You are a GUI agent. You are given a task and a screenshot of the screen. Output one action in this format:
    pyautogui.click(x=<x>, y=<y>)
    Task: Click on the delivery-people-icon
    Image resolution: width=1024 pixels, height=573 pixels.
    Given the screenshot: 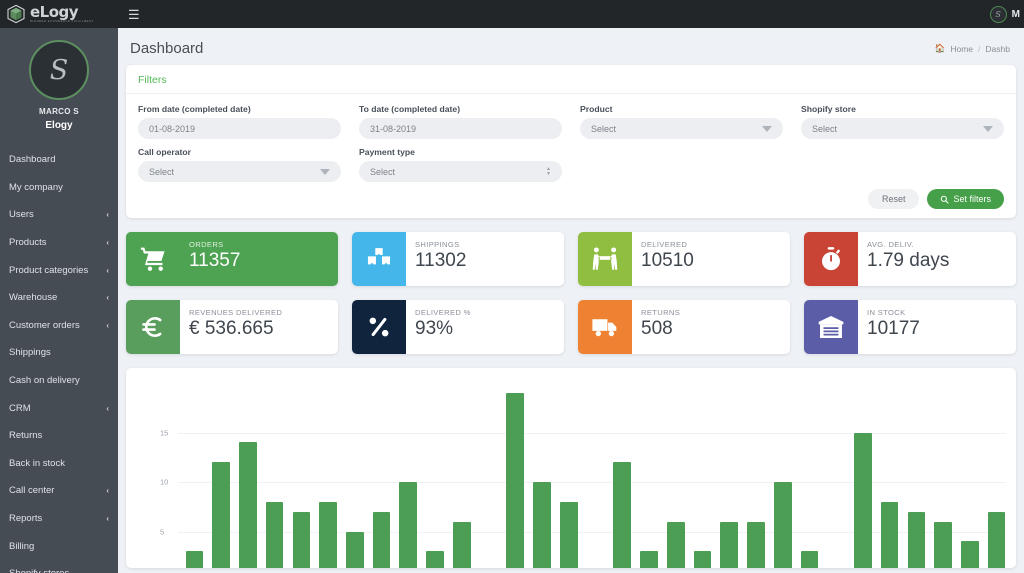 What is the action you would take?
    pyautogui.click(x=605, y=259)
    